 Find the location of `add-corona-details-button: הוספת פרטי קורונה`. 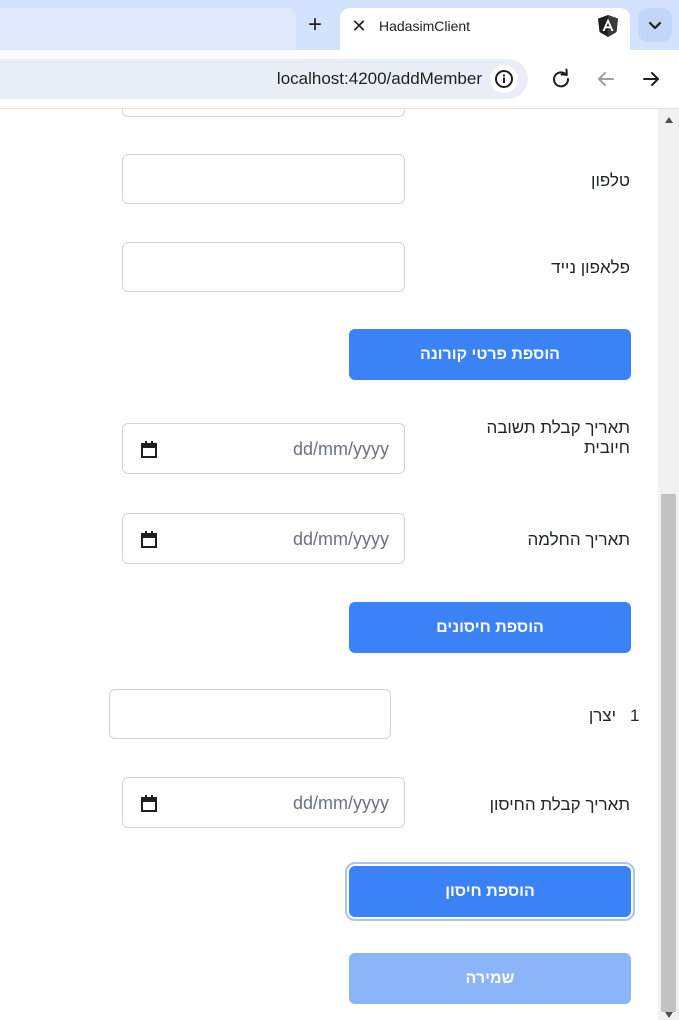

add-corona-details-button: הוספת פרטי קורונה is located at coordinates (490, 354).